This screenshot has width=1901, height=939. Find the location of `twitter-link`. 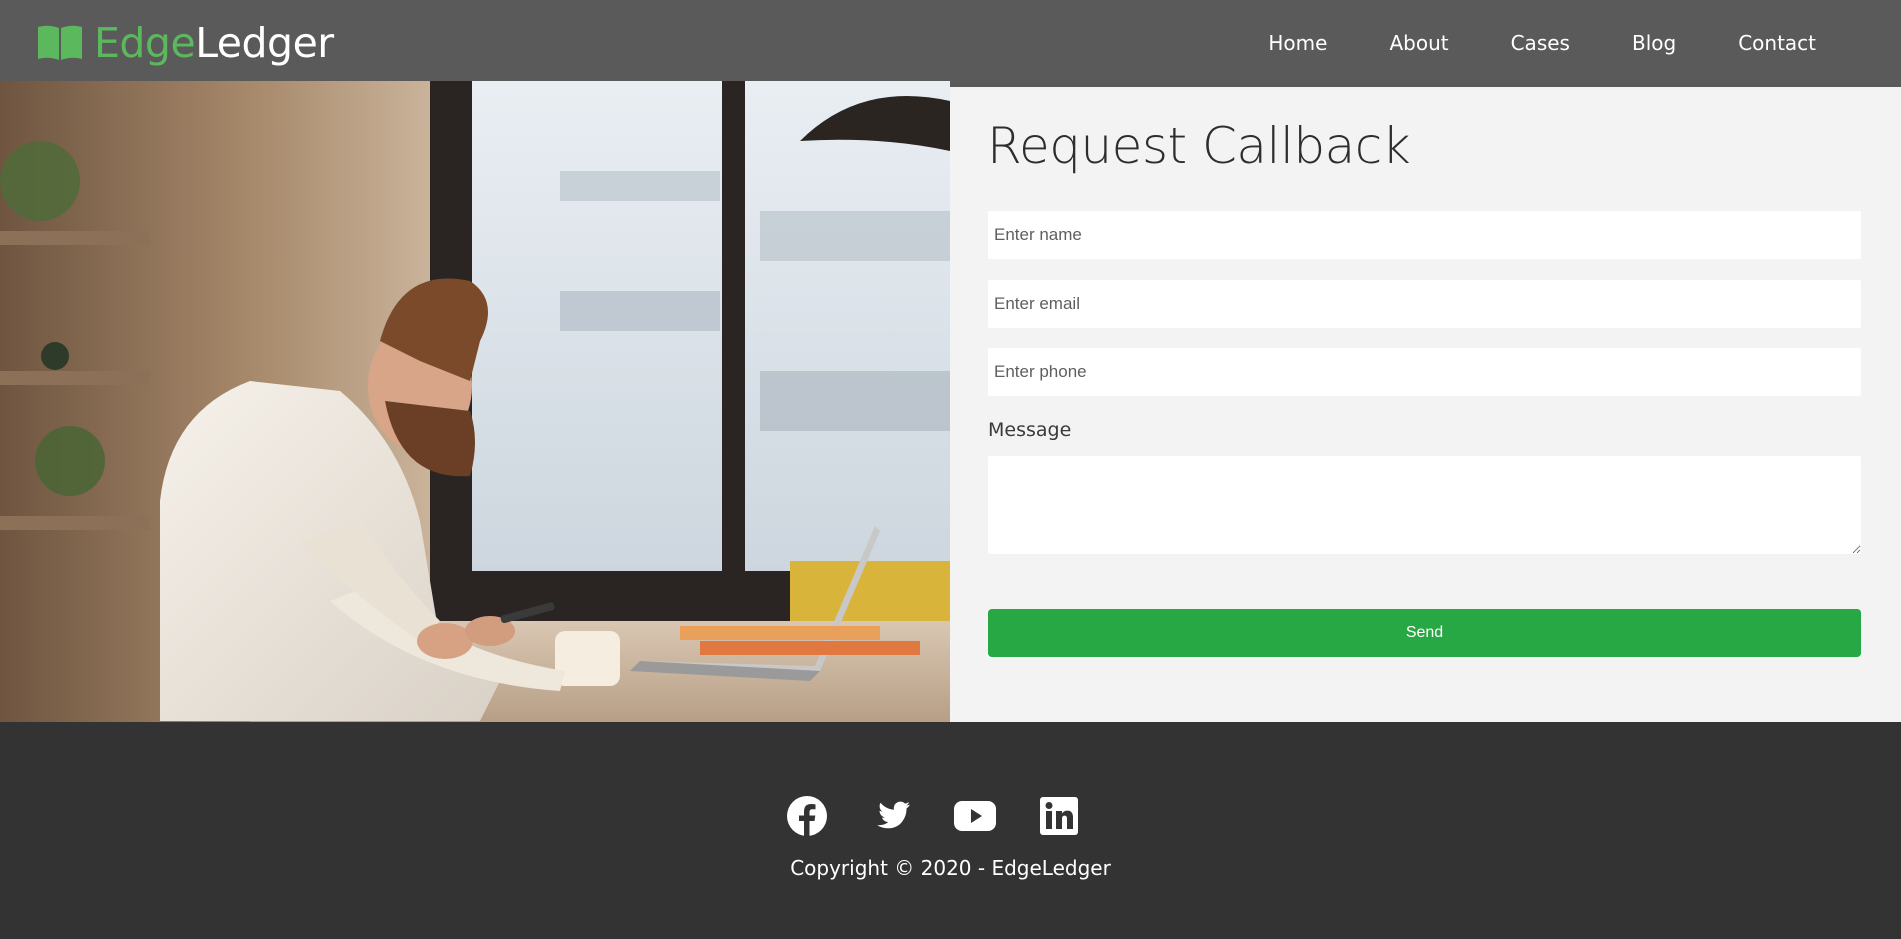

twitter-link is located at coordinates (891, 816).